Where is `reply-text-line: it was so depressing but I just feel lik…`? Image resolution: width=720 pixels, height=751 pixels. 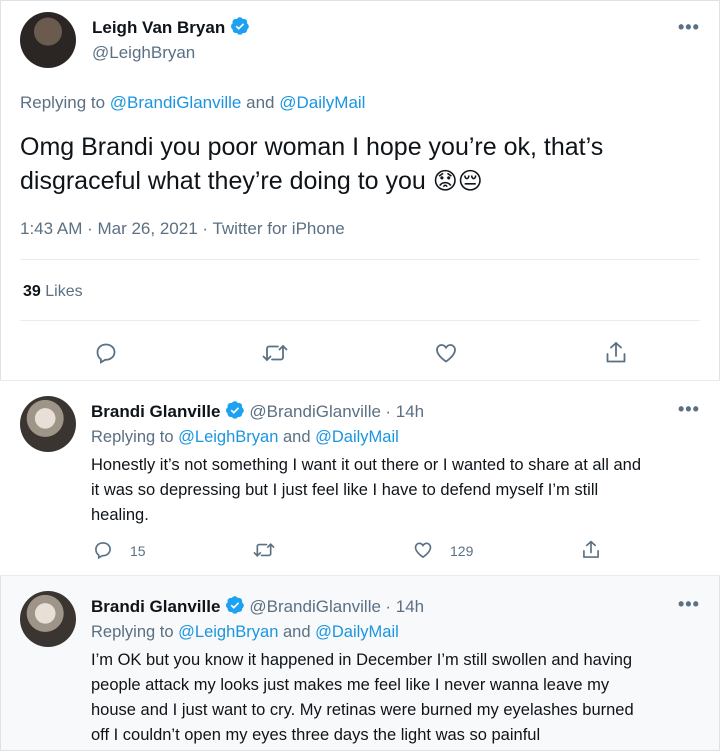 reply-text-line: it was so depressing but I just feel lik… is located at coordinates (345, 490).